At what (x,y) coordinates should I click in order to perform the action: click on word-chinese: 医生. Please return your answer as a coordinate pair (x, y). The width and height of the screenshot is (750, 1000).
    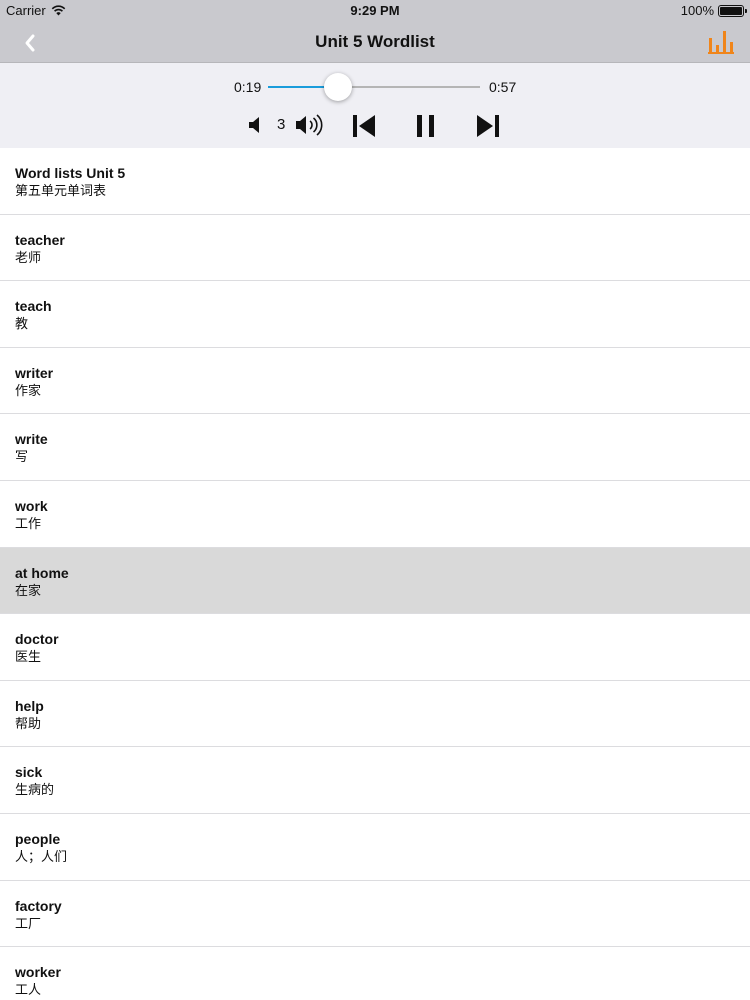
    Looking at the image, I should click on (28, 657).